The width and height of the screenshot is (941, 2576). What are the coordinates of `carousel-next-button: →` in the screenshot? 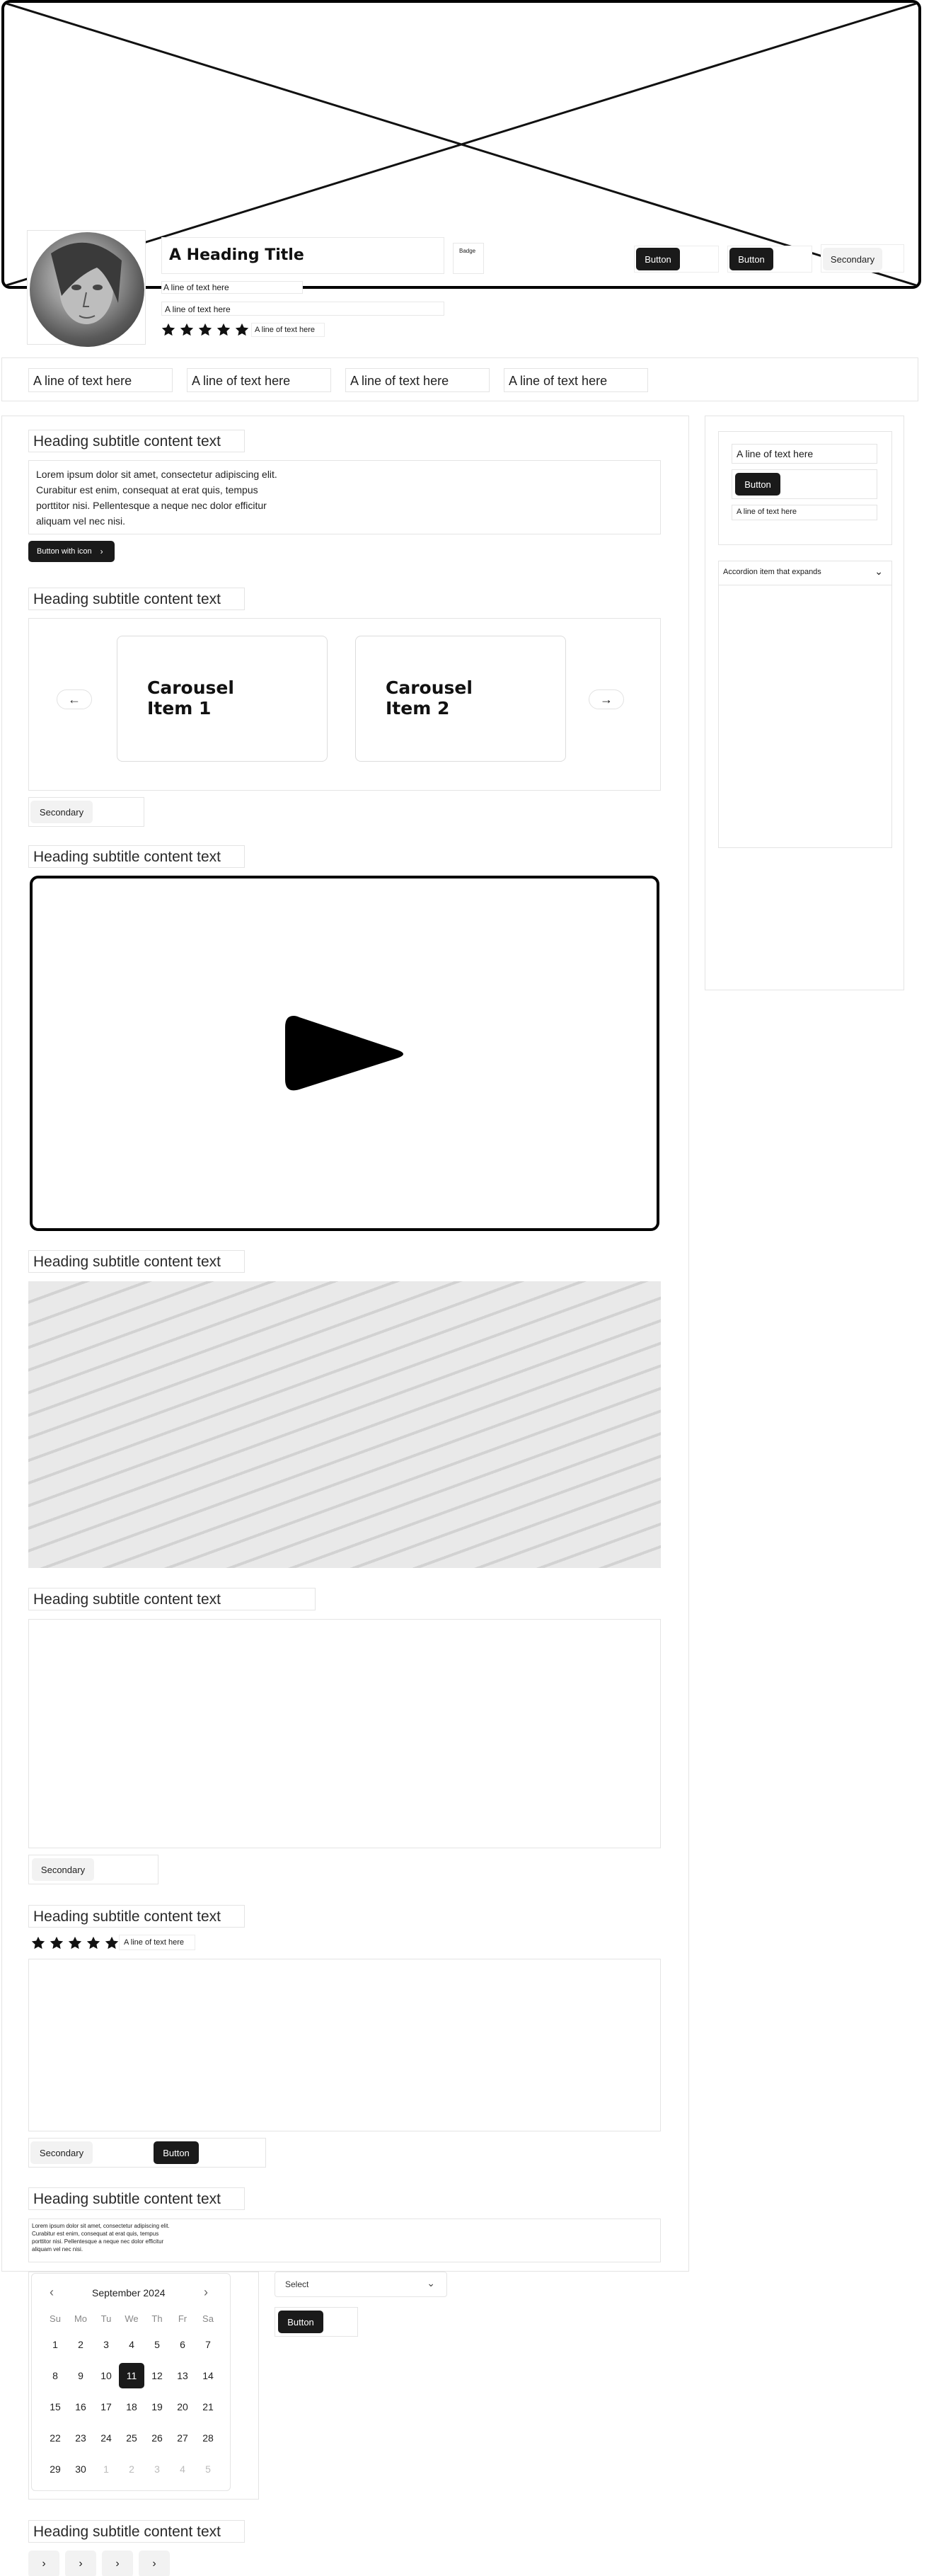 It's located at (606, 699).